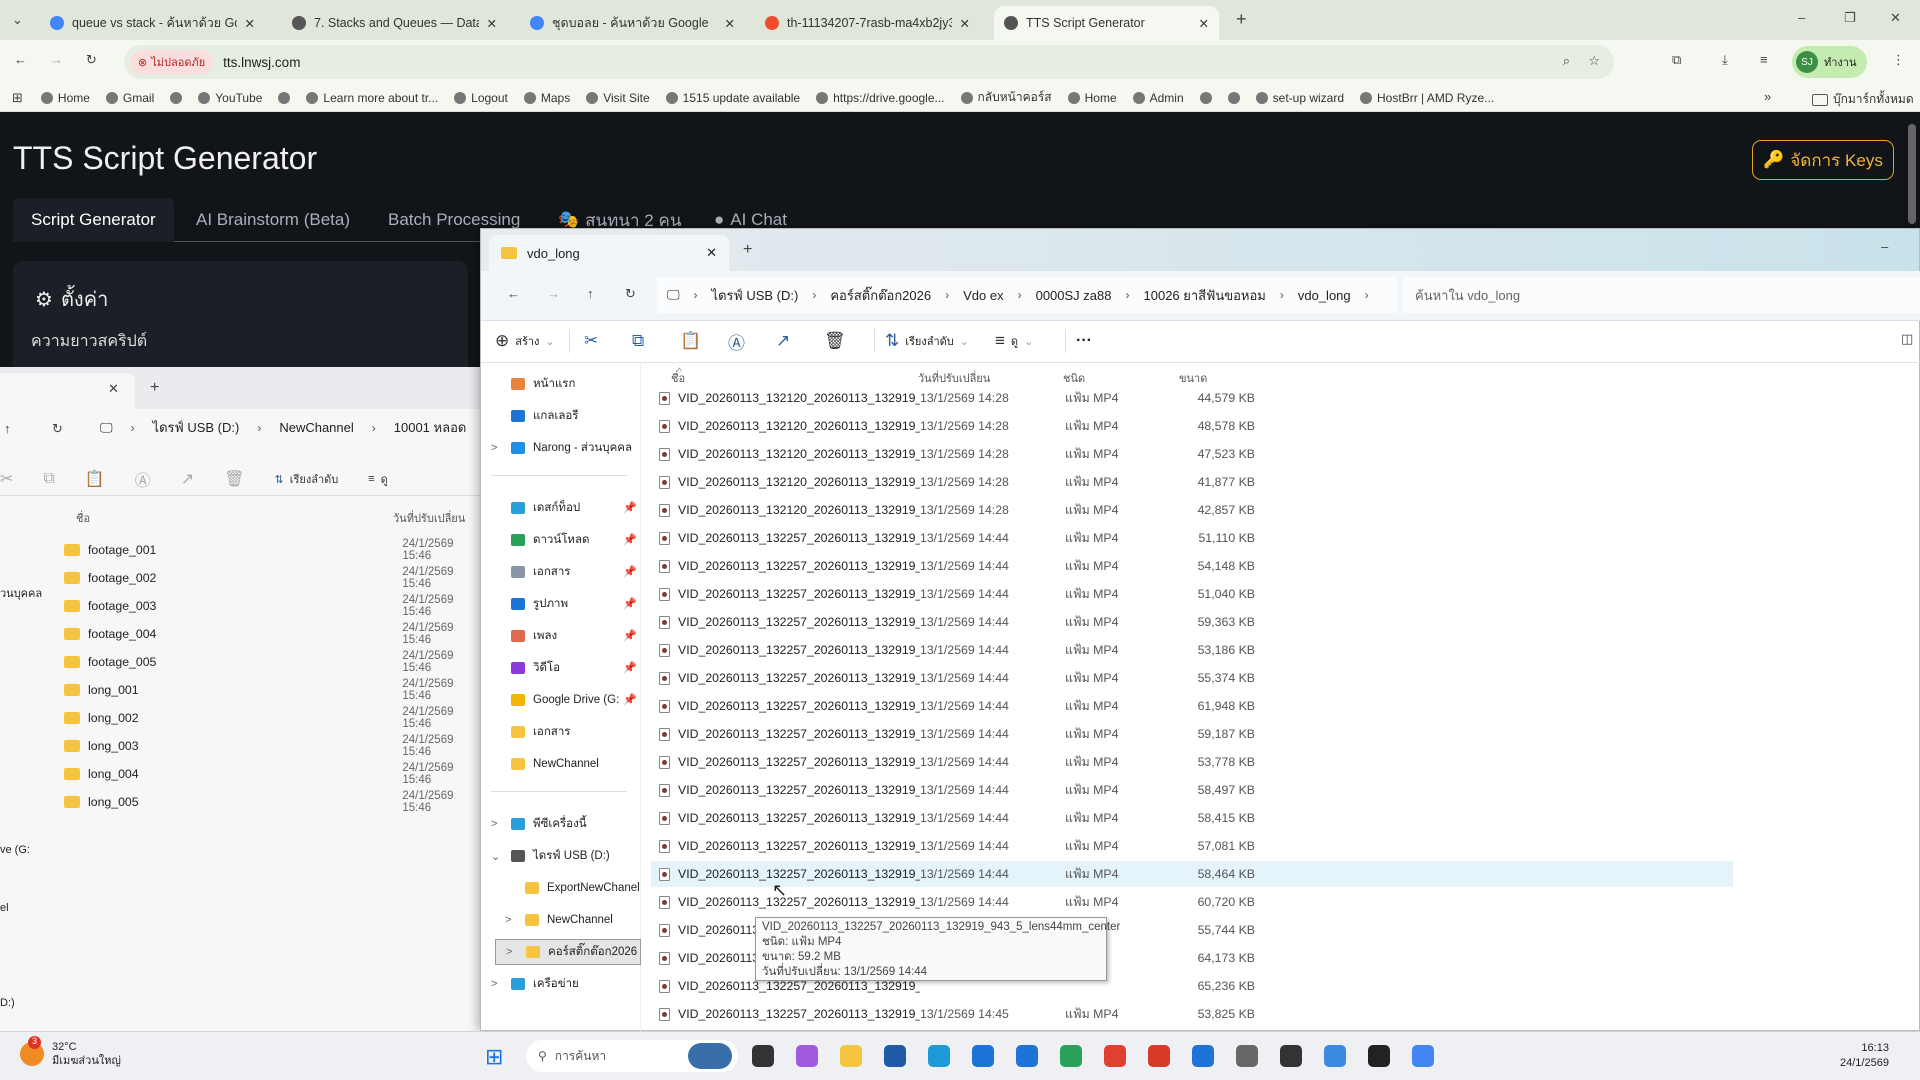 This screenshot has width=1920, height=1080. I want to click on folder-row: footage_005 24/1/2569 15:46, so click(274, 662).